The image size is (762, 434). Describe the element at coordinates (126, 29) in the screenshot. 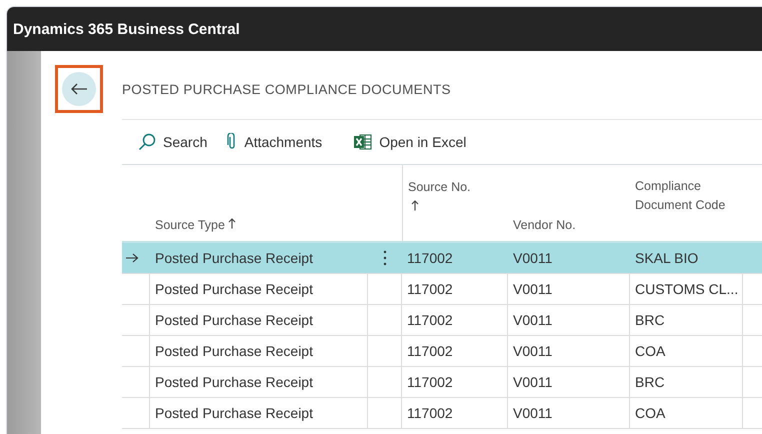

I see `window-title: Dynamics 365 Business Central` at that location.